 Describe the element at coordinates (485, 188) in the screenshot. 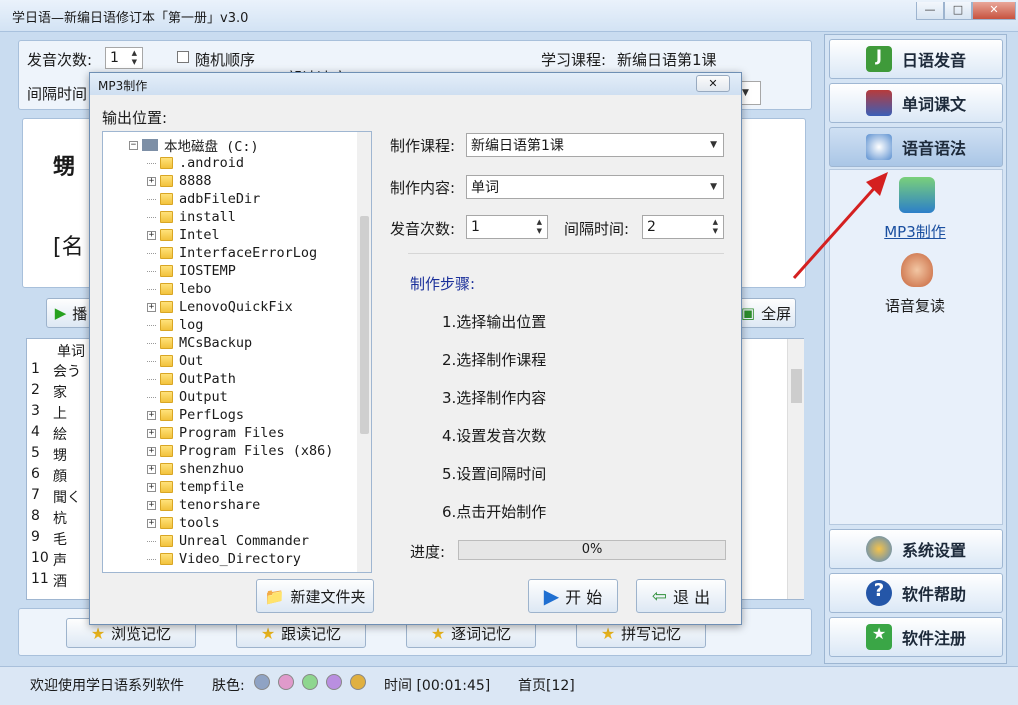

I see `make-content-value: 单词` at that location.